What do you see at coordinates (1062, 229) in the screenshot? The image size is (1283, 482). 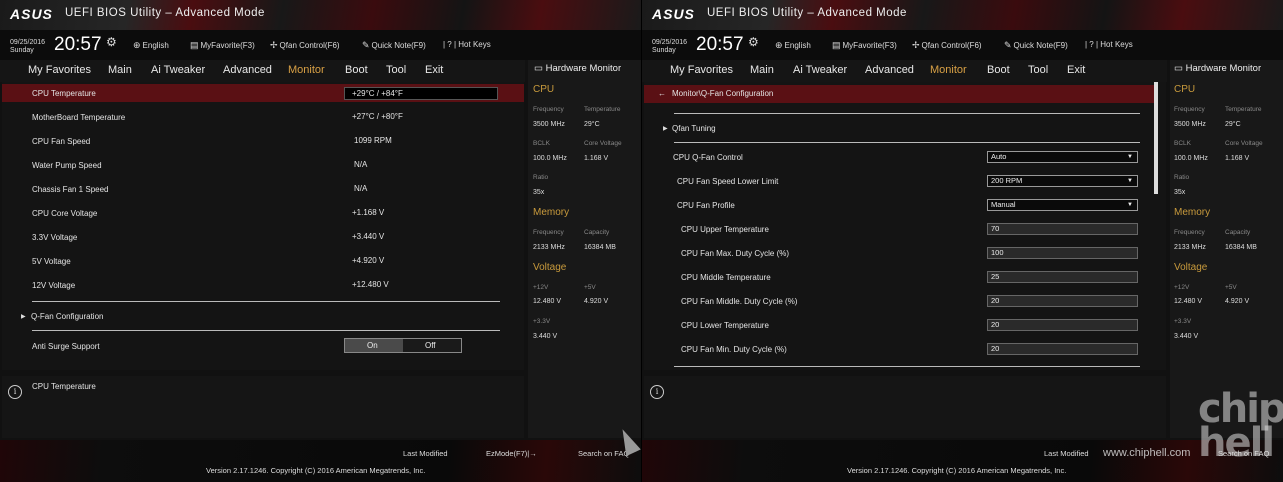 I see `cpu-upper-temperature-input: 70` at bounding box center [1062, 229].